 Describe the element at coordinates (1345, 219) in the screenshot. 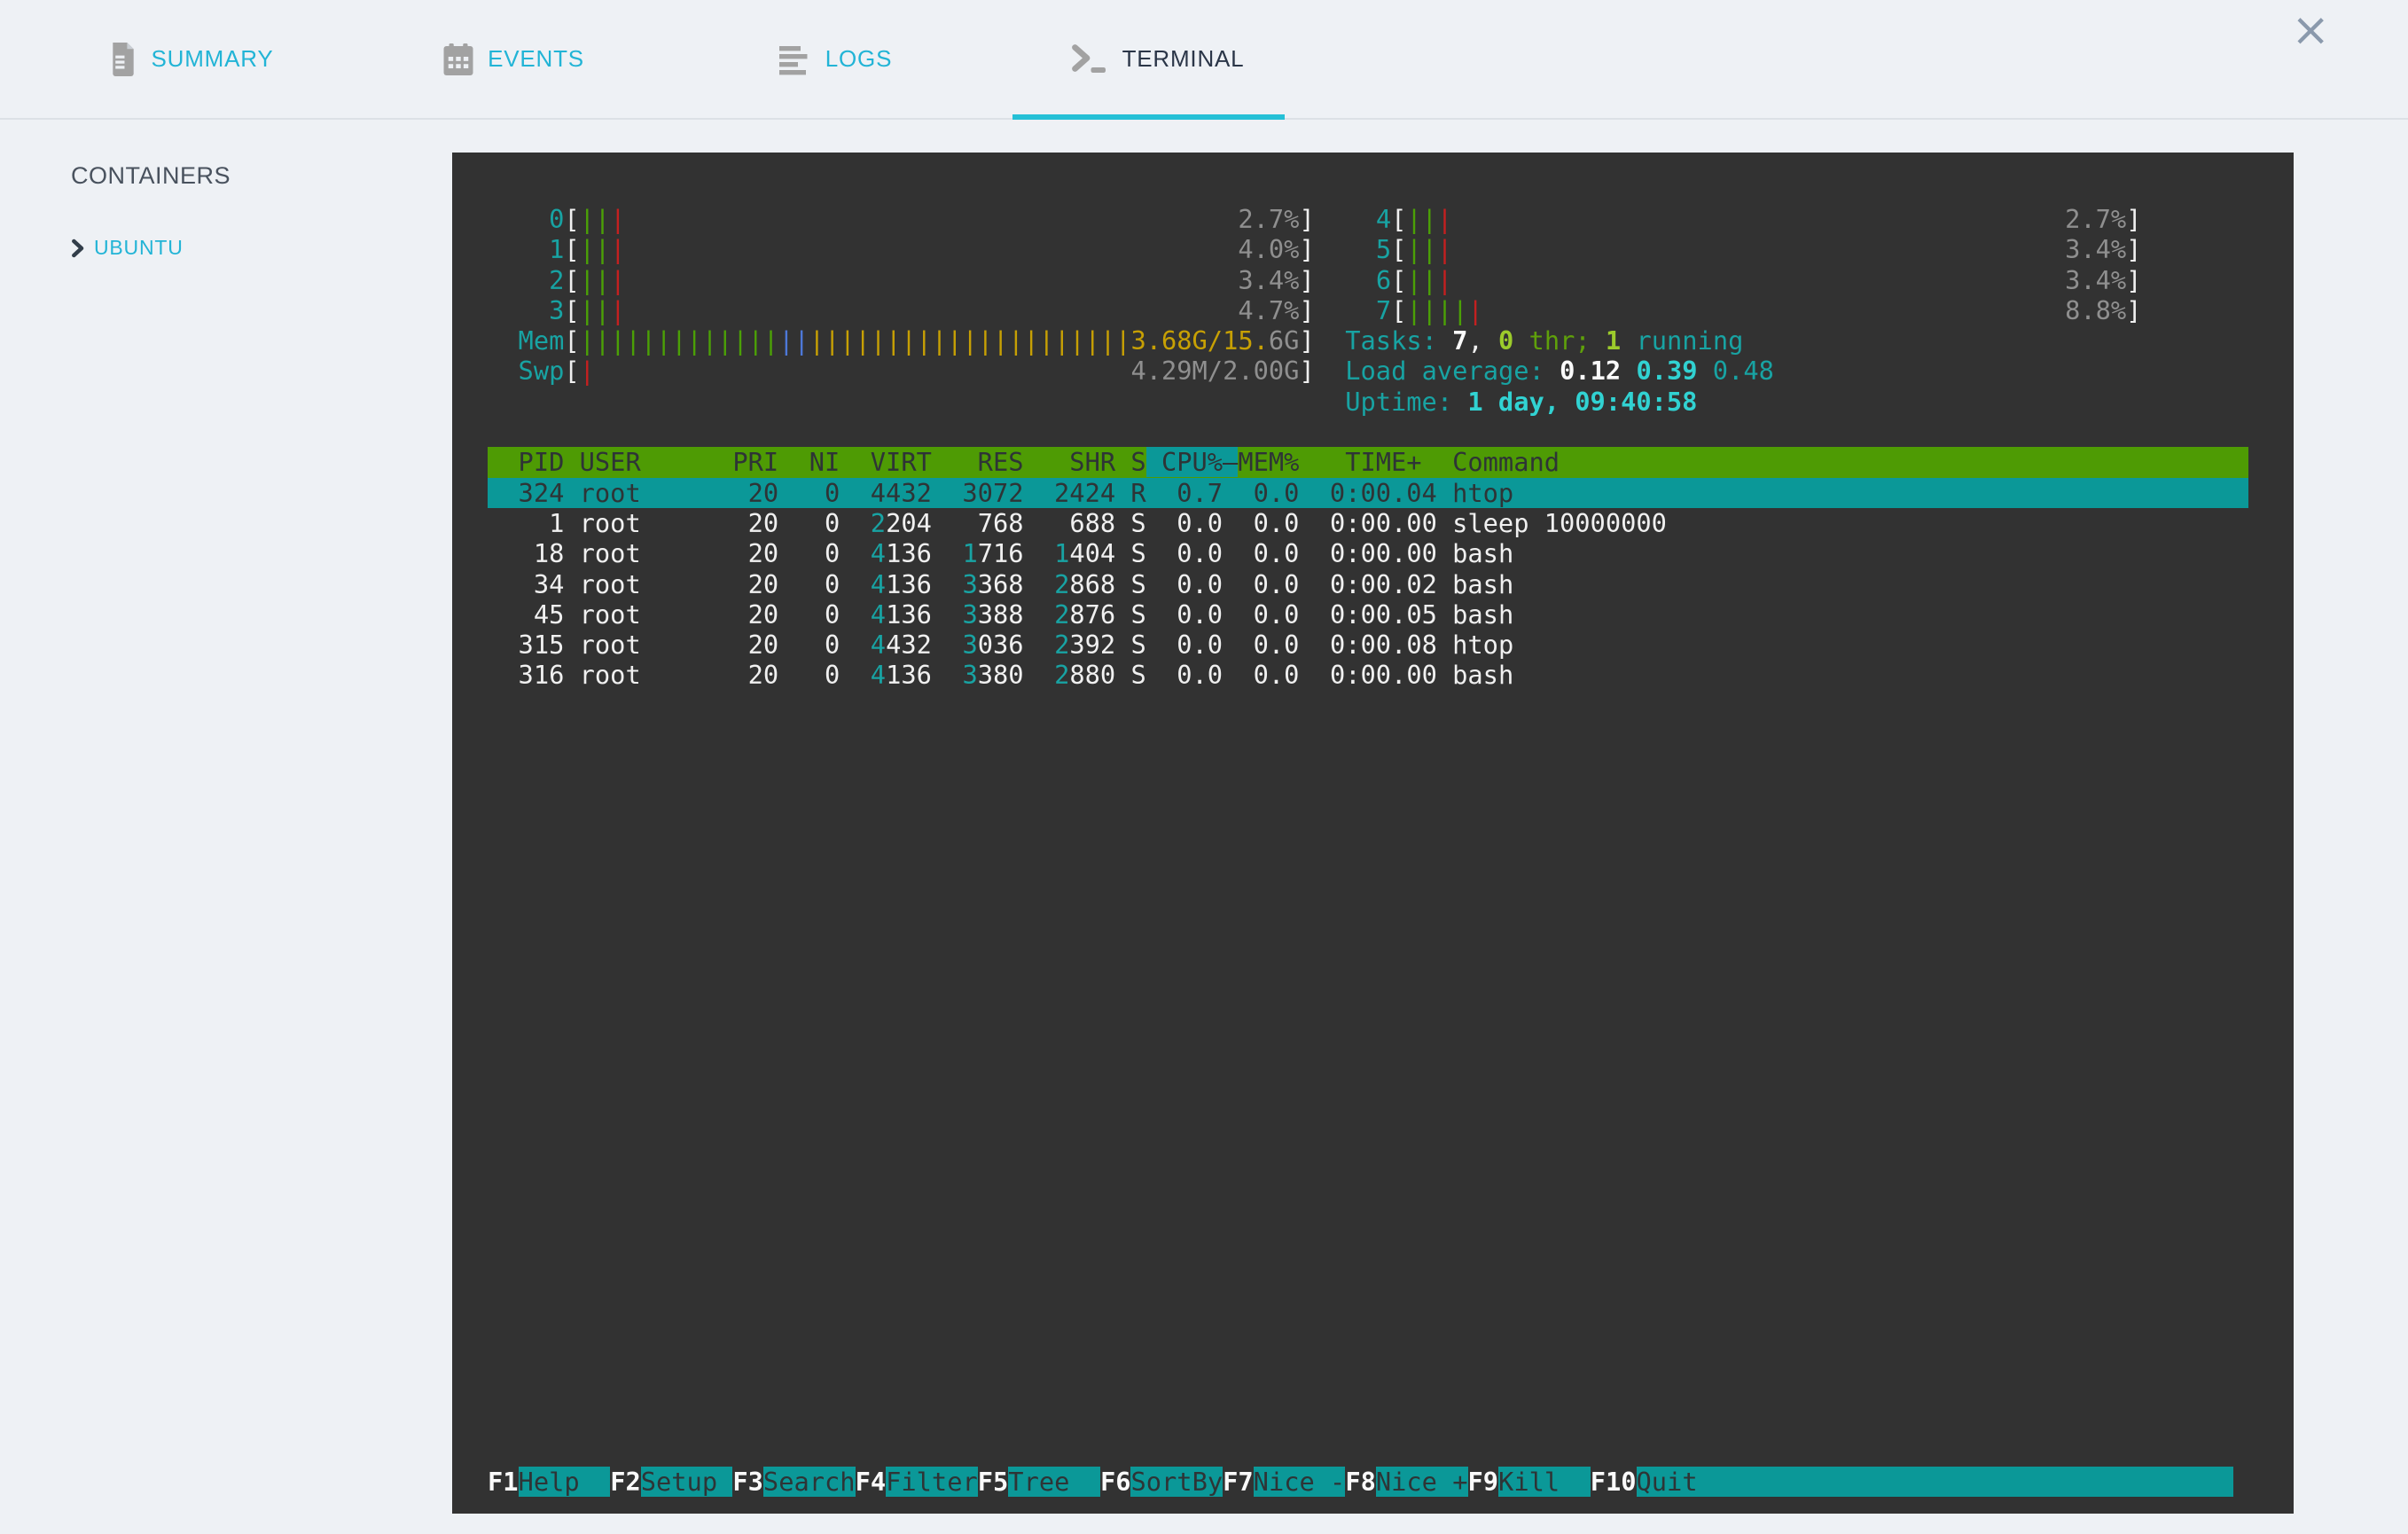

I see `cpu-meter-row-0-4: 0[||| 2.7%] 4[||| 2.7%]` at that location.